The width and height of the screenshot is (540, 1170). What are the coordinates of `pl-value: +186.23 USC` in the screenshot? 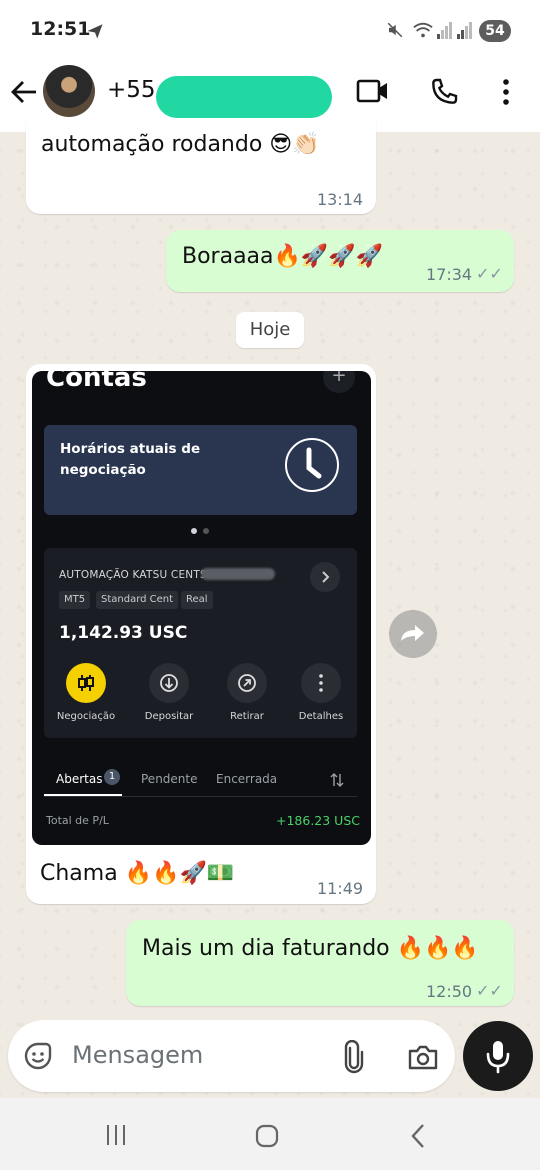 It's located at (318, 820).